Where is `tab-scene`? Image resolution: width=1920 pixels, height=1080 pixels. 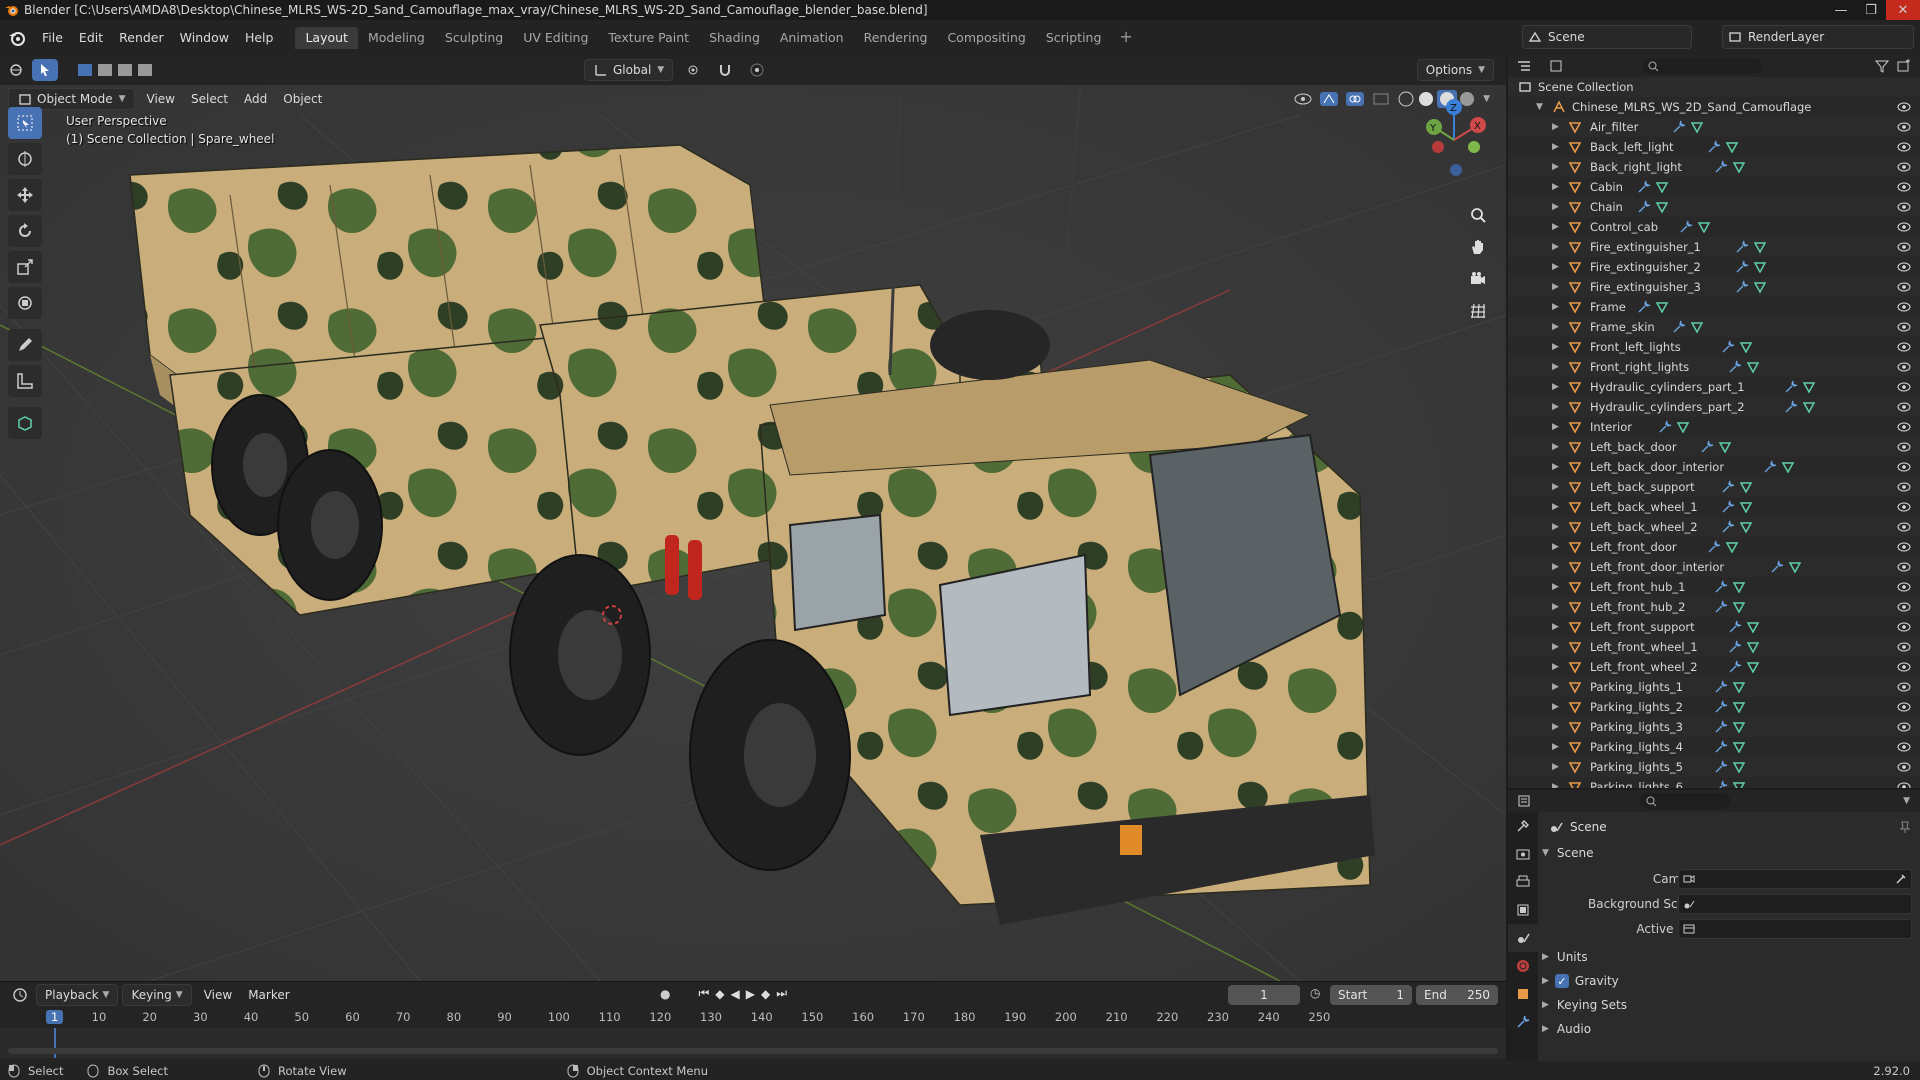 tab-scene is located at coordinates (1523, 938).